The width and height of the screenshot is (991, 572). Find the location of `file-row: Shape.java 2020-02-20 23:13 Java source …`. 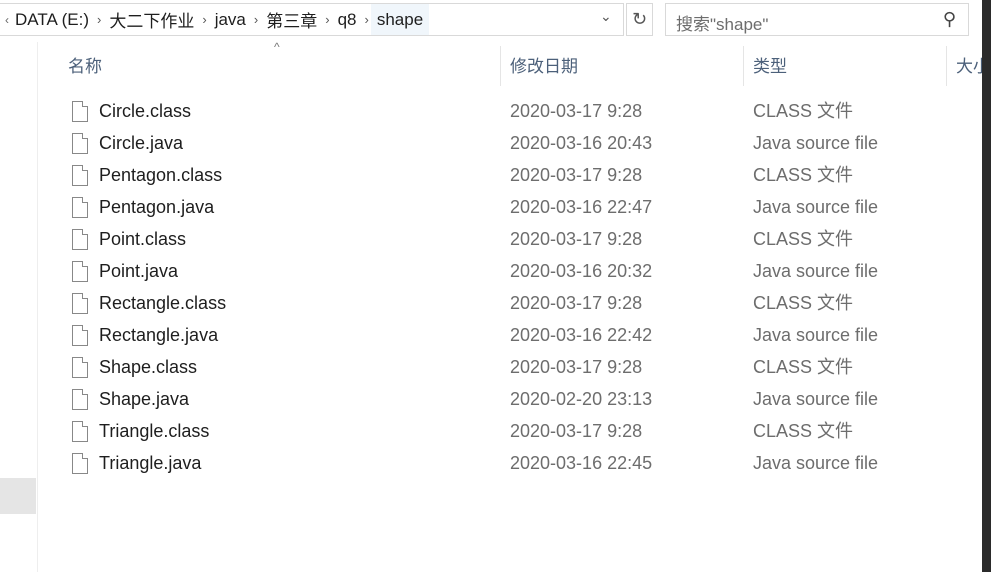

file-row: Shape.java 2020-02-20 23:13 Java source … is located at coordinates (521, 399).